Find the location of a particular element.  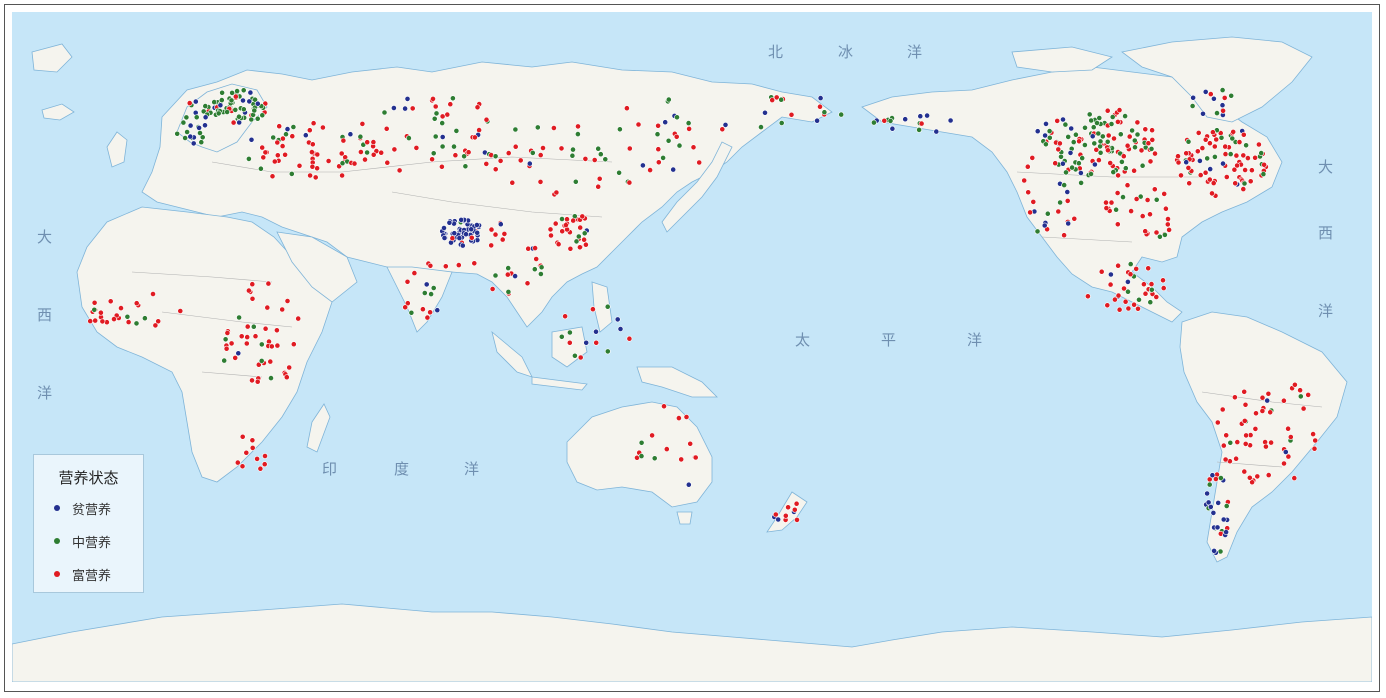

land-tasmania is located at coordinates (684, 518).